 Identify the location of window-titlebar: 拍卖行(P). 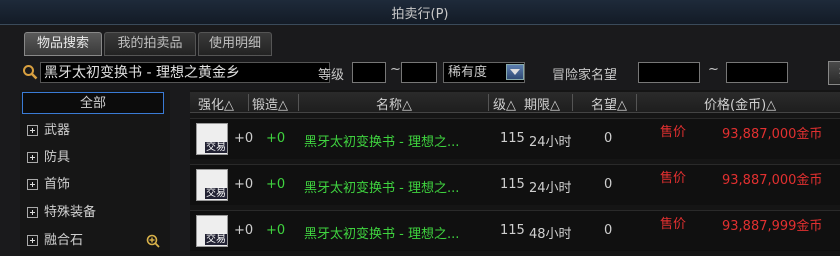
(420, 12).